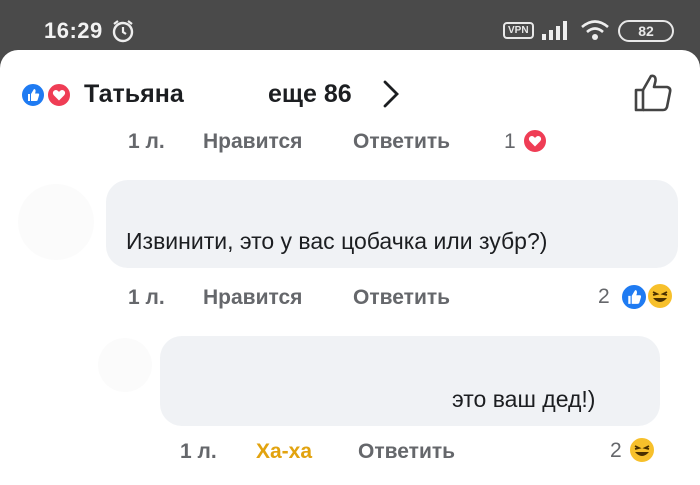 The image size is (700, 485). I want to click on comment-text: Извинити, это у вас цобачка или зубр?), so click(337, 241).